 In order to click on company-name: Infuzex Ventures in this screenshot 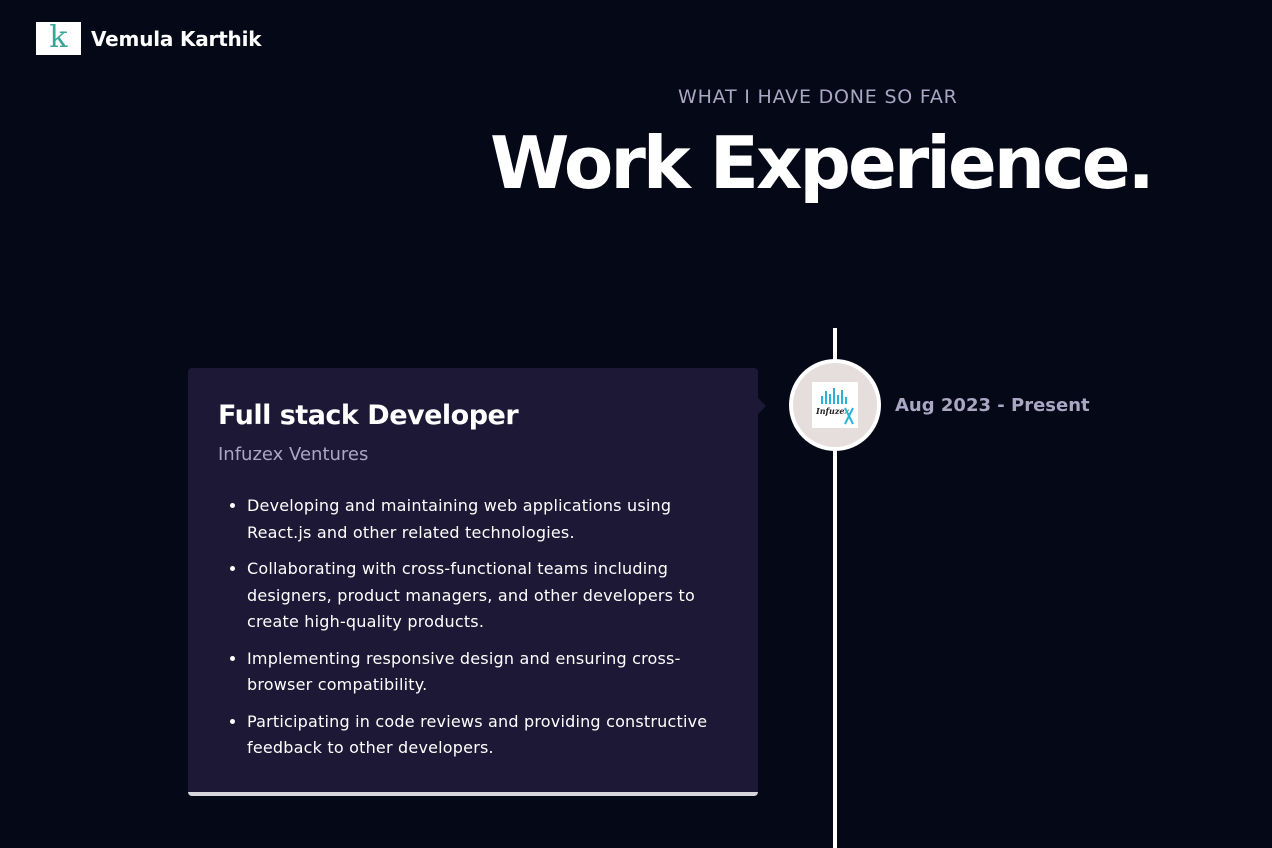, I will do `click(293, 455)`.